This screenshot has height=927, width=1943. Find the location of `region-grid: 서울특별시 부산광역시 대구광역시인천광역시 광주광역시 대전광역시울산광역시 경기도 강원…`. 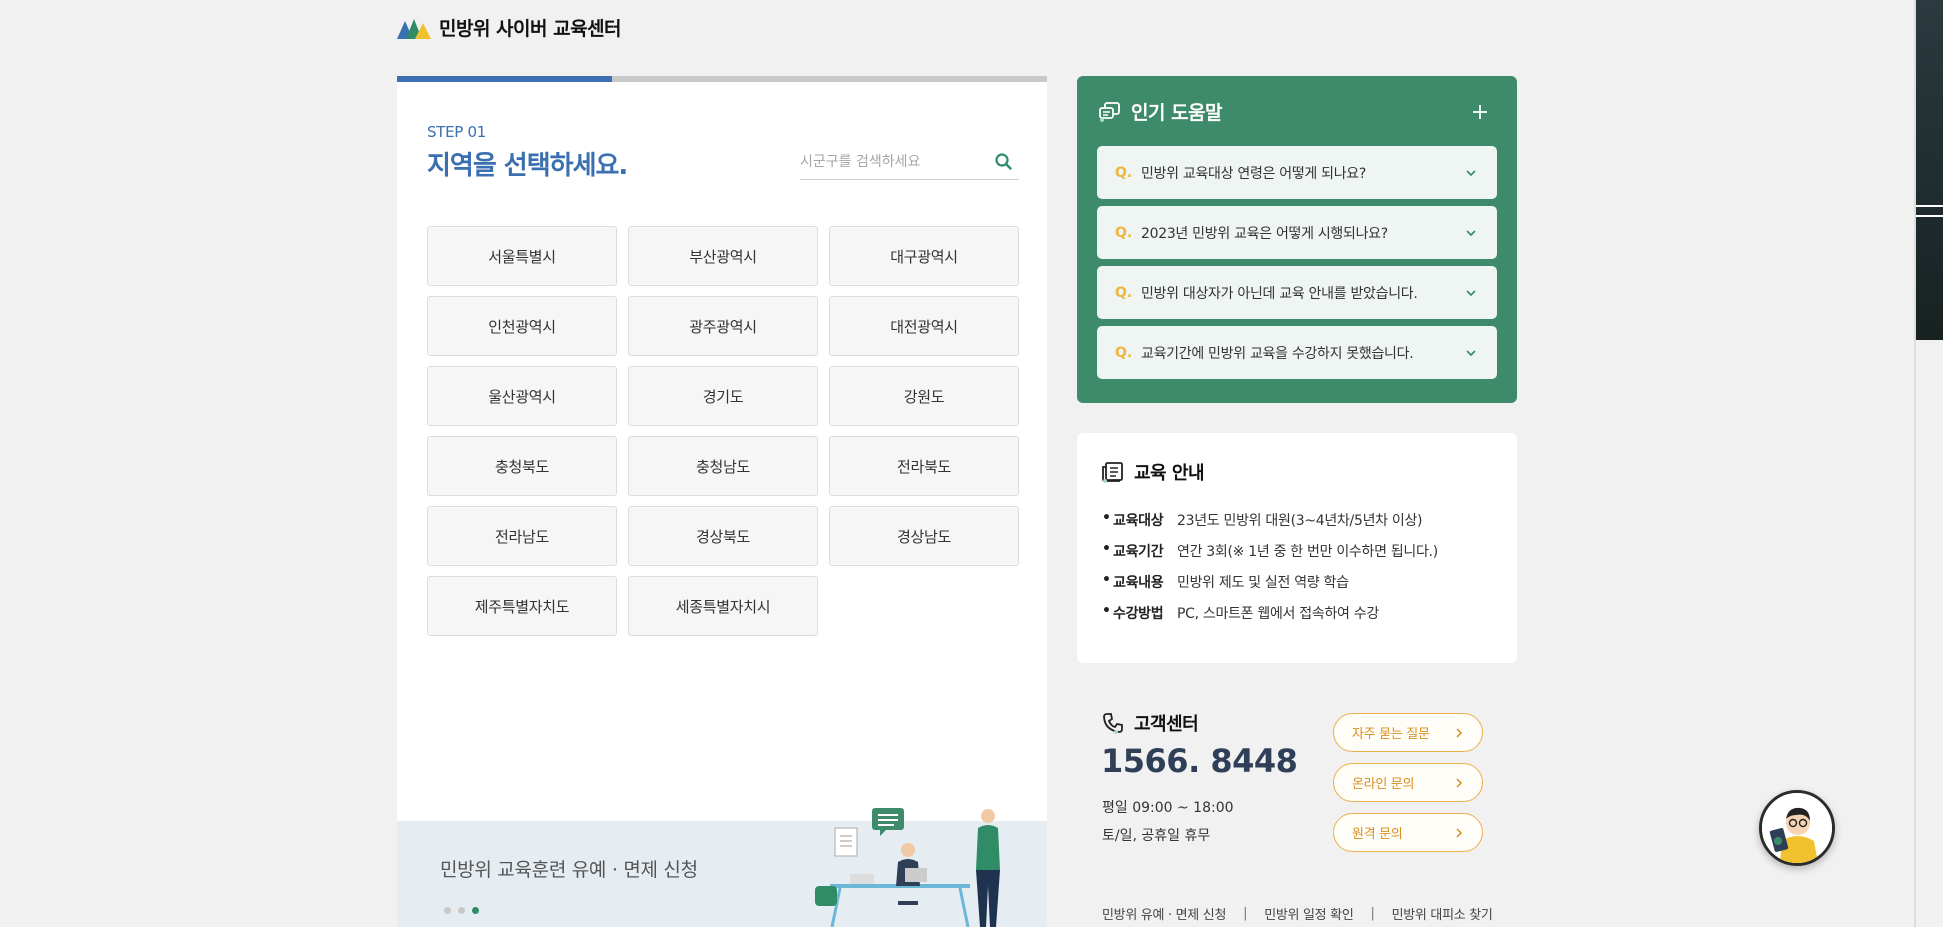

region-grid: 서울특별시 부산광역시 대구광역시인천광역시 광주광역시 대전광역시울산광역시 경기도 강원… is located at coordinates (723, 431).